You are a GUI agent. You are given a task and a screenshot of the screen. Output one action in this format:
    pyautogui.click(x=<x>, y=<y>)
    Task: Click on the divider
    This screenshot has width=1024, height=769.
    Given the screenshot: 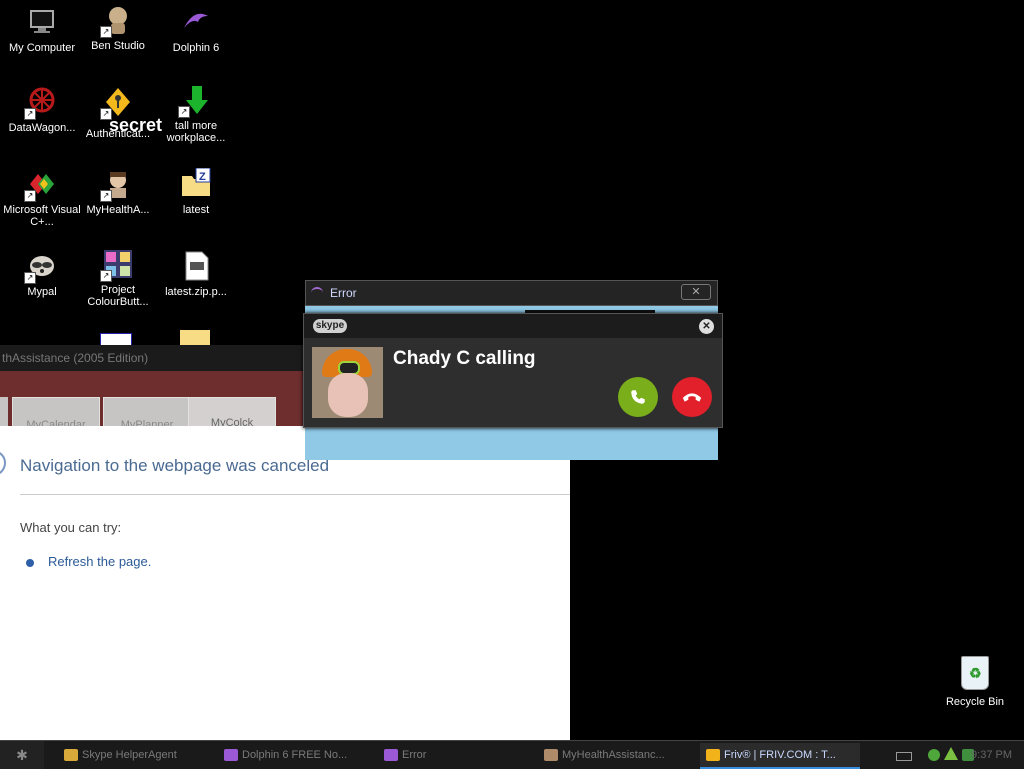 What is the action you would take?
    pyautogui.click(x=295, y=494)
    